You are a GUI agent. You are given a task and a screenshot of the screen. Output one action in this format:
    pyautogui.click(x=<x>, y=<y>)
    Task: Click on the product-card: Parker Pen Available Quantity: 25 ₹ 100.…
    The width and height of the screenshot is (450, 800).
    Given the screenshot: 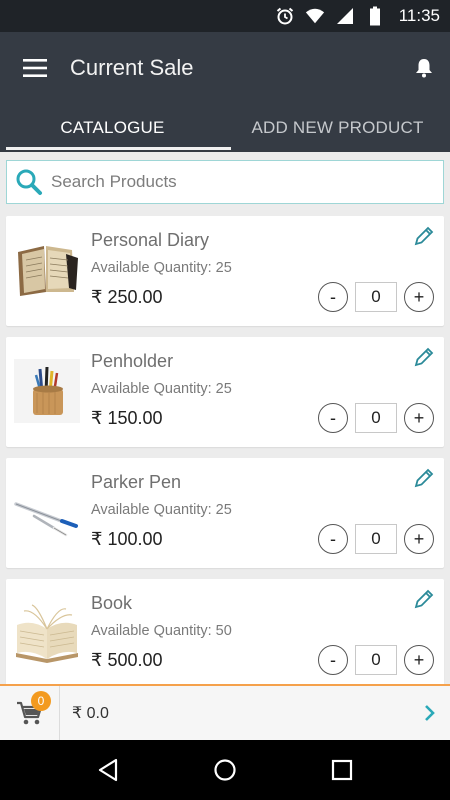 What is the action you would take?
    pyautogui.click(x=225, y=513)
    